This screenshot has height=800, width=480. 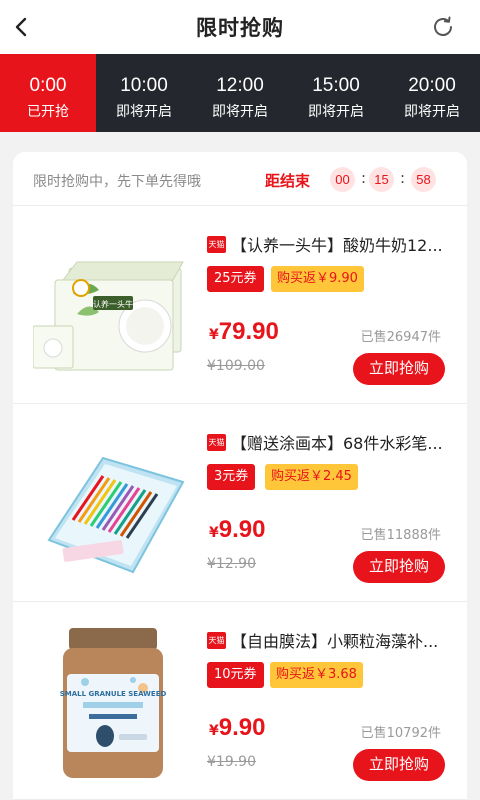 What do you see at coordinates (48, 85) in the screenshot?
I see `time-slot-time: 0:00` at bounding box center [48, 85].